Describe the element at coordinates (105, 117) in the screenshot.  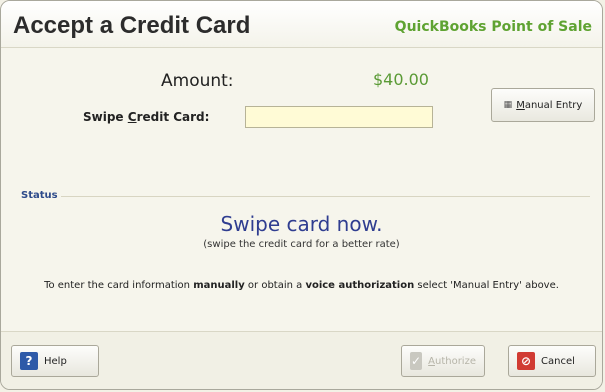
I see `swipe-label-pre: Swipe` at that location.